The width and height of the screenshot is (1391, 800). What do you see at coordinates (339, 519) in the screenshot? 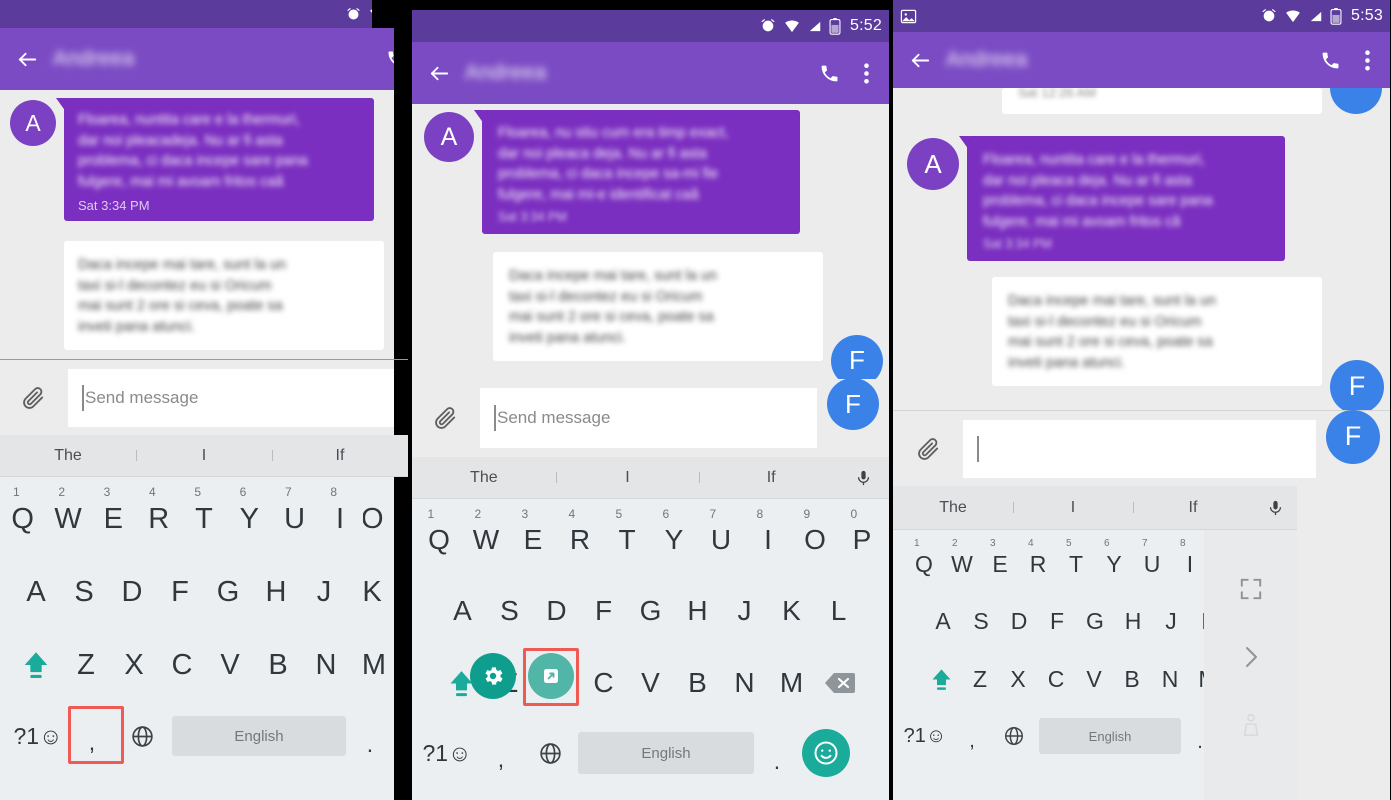
I see `key-I: 8 I` at bounding box center [339, 519].